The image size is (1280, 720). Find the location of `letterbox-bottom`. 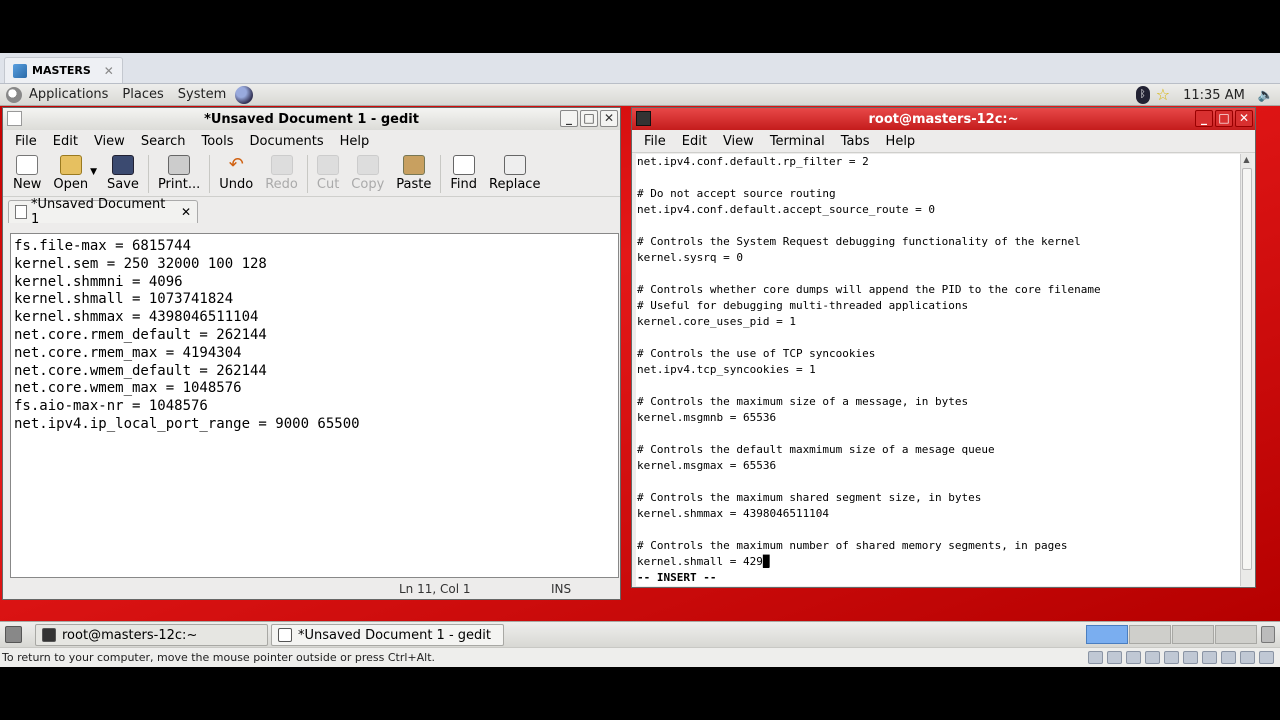

letterbox-bottom is located at coordinates (640, 693).